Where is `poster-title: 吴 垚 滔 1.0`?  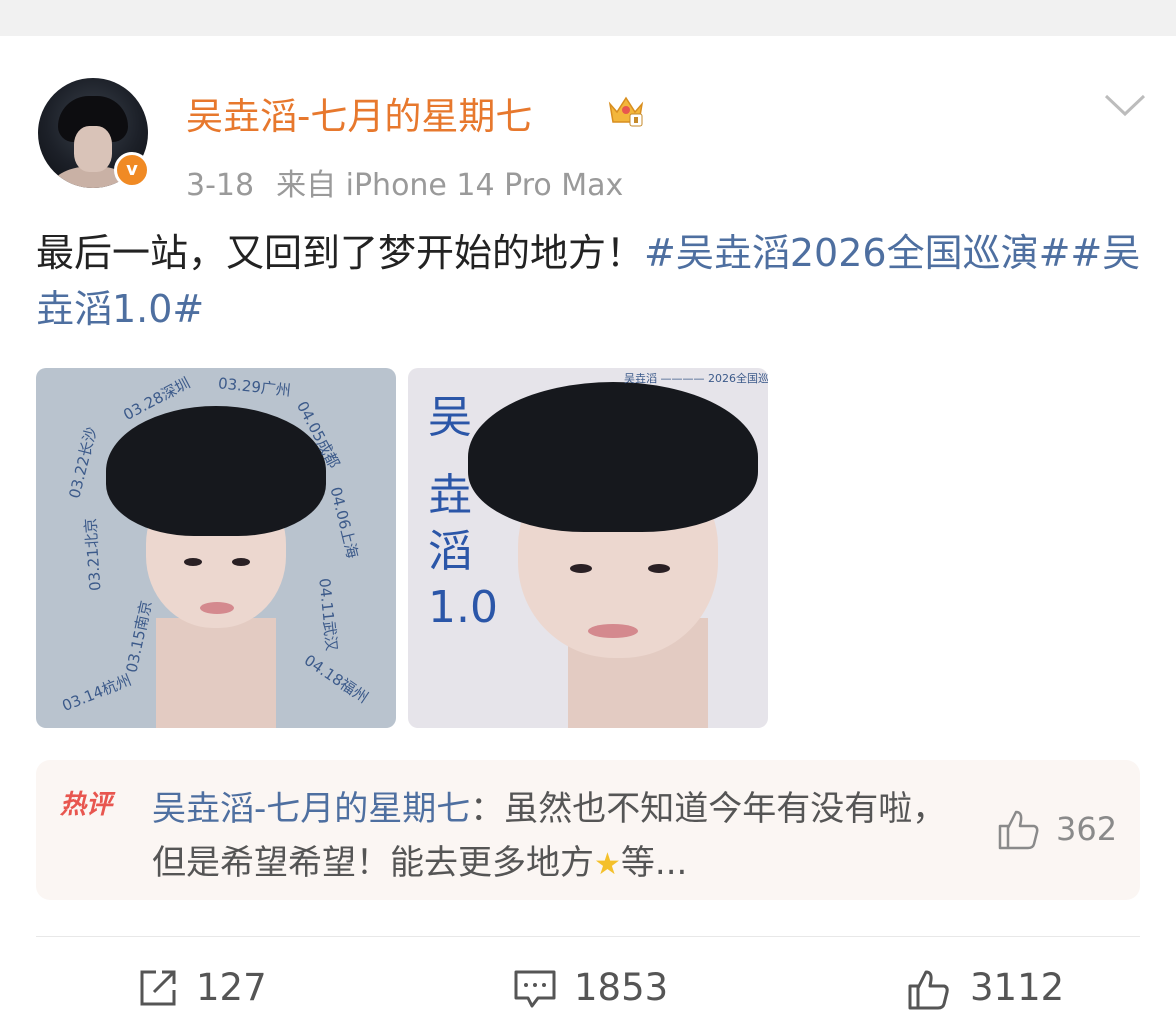
poster-title: 吴 垚 滔 1.0 is located at coordinates (463, 513).